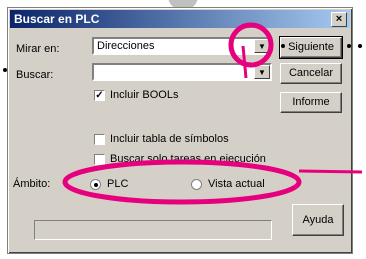  I want to click on buscar-label: Buscar:, so click(35, 75).